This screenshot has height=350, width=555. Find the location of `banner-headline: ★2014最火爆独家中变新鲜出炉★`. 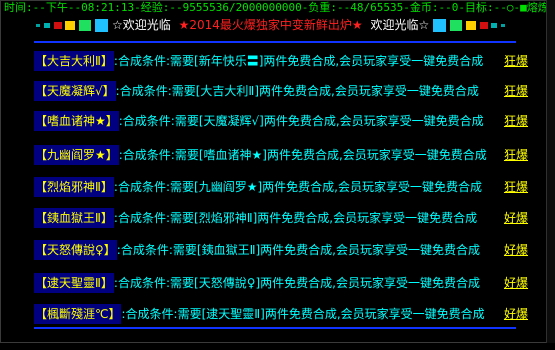

banner-headline: ★2014最火爆独家中变新鲜出炉★ is located at coordinates (270, 25).